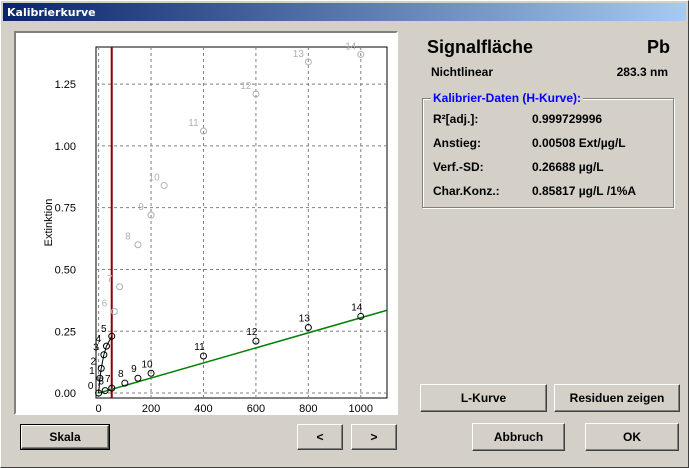 Image resolution: width=689 pixels, height=468 pixels. What do you see at coordinates (518, 437) in the screenshot?
I see `cancel-button: Abbruch` at bounding box center [518, 437].